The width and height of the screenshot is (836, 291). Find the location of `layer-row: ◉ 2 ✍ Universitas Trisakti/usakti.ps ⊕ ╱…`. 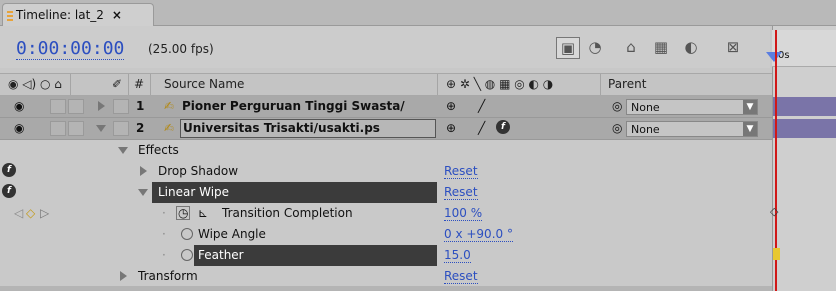

layer-row: ◉ 2 ✍ Universitas Trisakti/usakti.ps ⊕ ╱… is located at coordinates (386, 129).